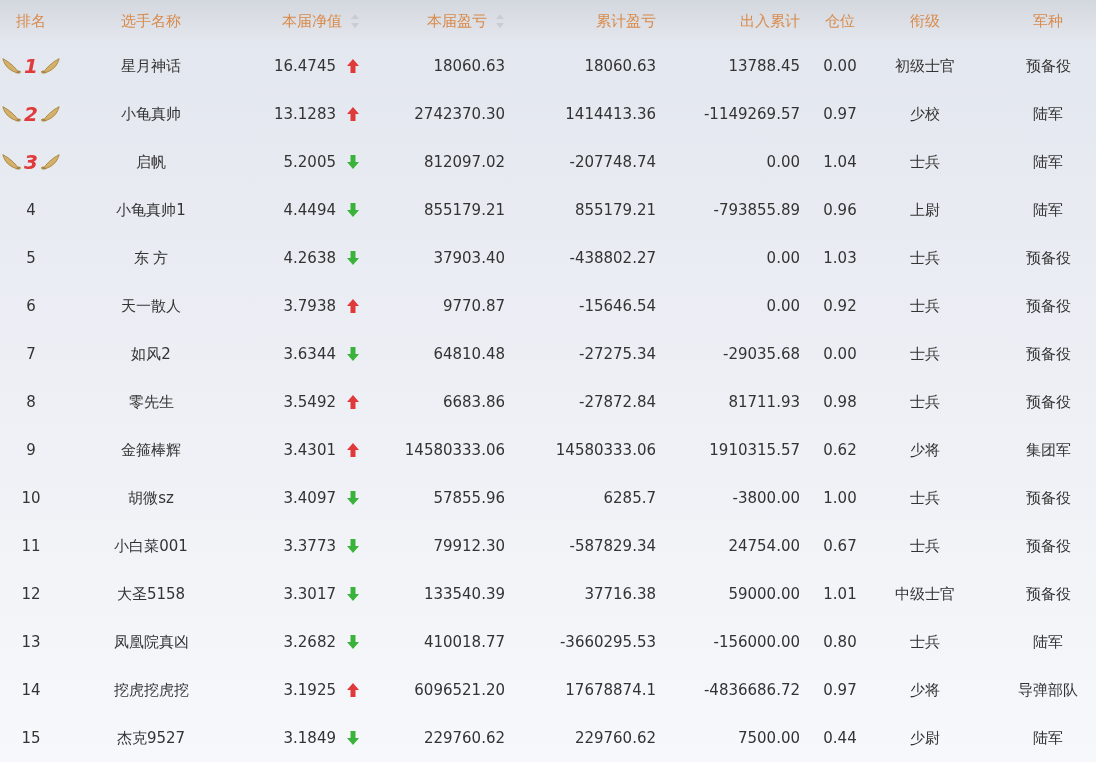 The width and height of the screenshot is (1096, 762). Describe the element at coordinates (151, 642) in the screenshot. I see `player-name: 凤凰院真凶` at that location.